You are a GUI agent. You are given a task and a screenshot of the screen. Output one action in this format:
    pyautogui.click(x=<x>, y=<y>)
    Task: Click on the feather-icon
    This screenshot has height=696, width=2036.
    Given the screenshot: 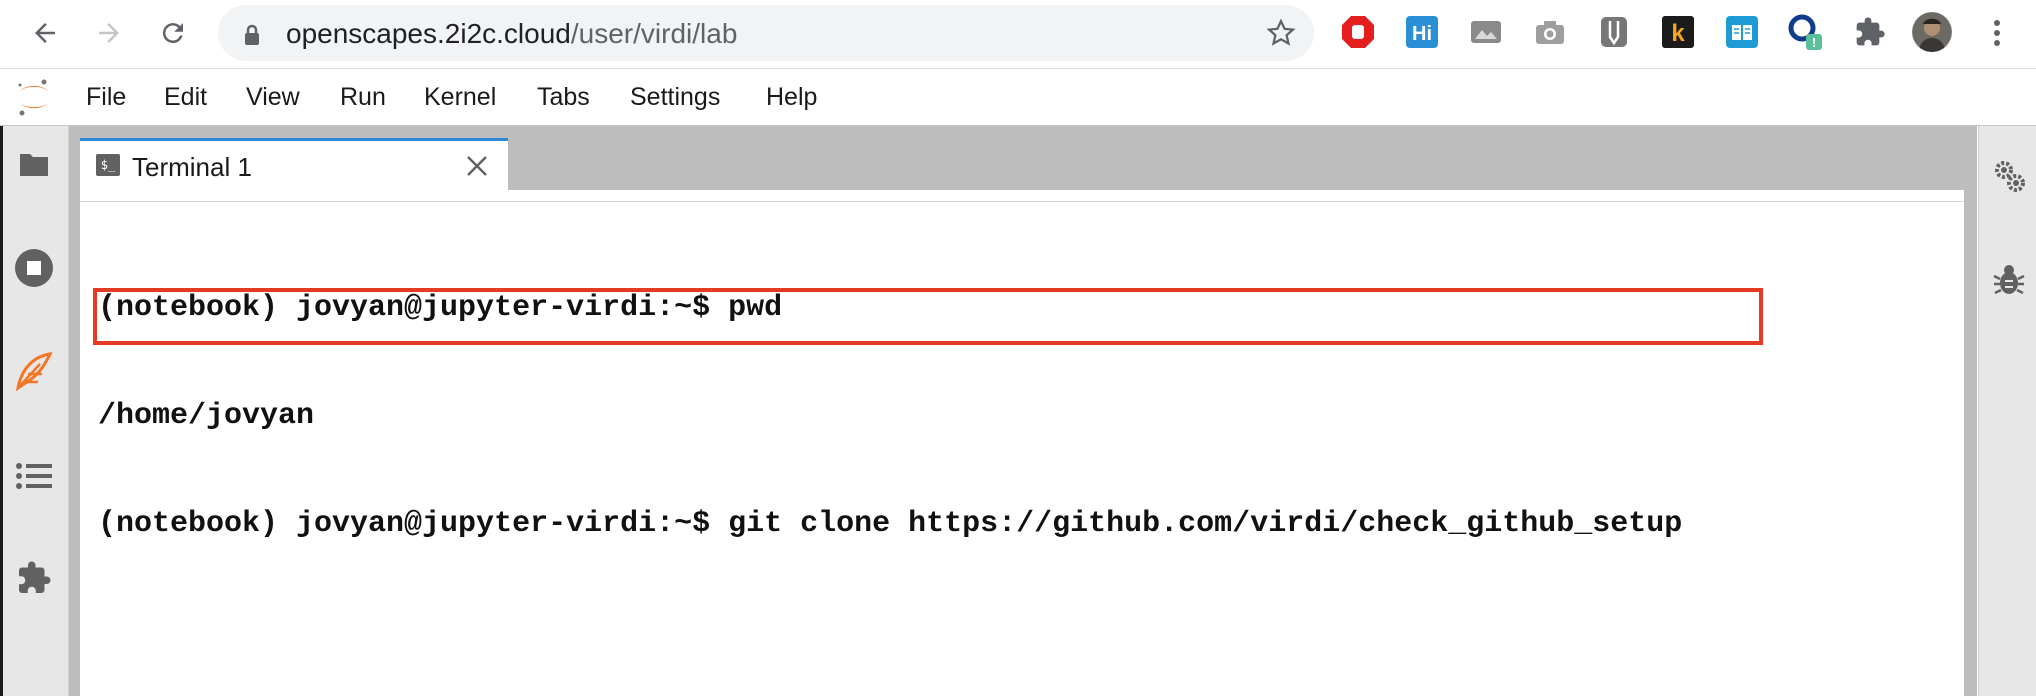 What is the action you would take?
    pyautogui.click(x=34, y=372)
    